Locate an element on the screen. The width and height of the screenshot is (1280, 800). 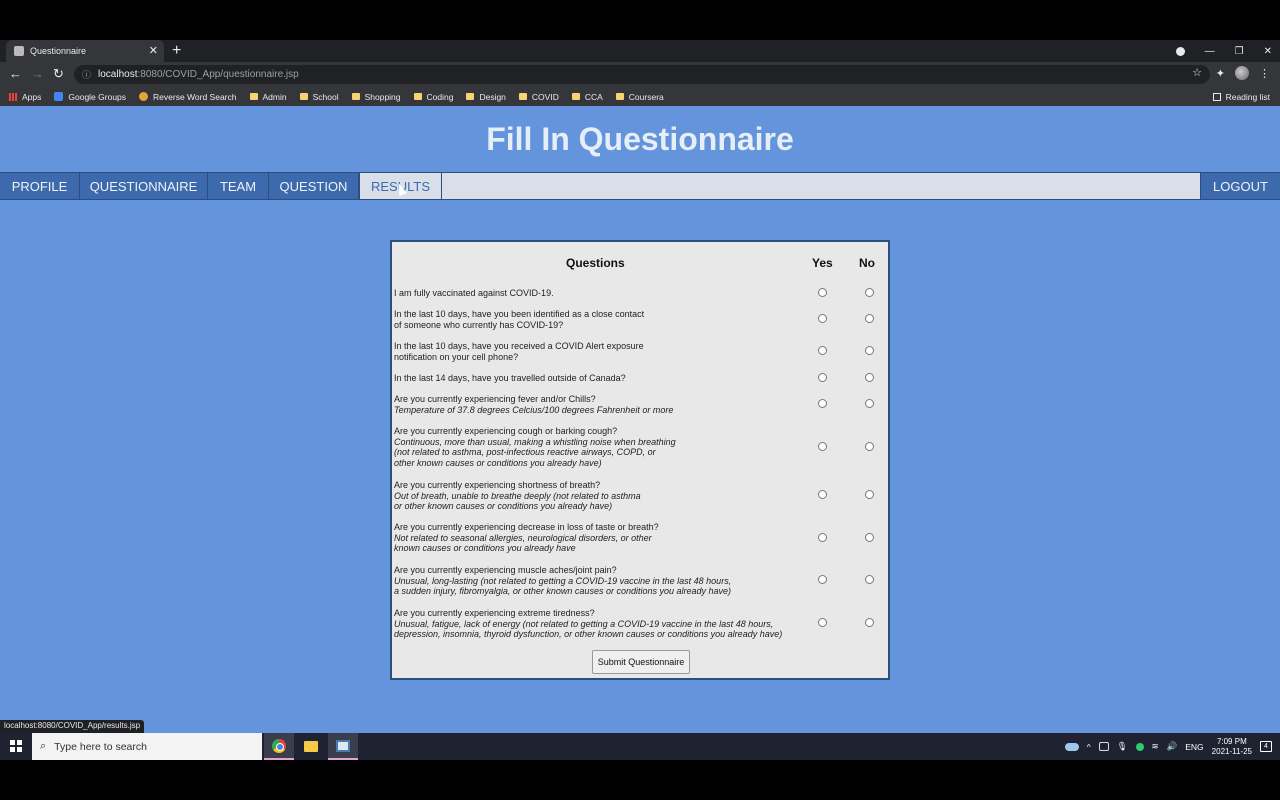
bookmark-coding: Coding is located at coordinates (433, 96).